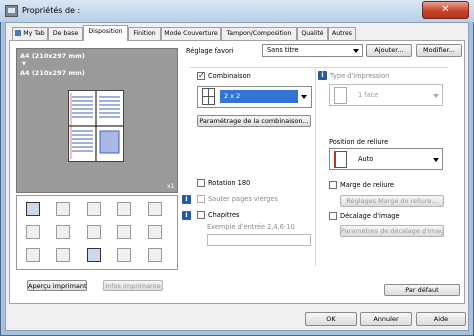 This screenshot has height=336, width=474. Describe the element at coordinates (155, 209) in the screenshot. I see `output-view-icon` at that location.